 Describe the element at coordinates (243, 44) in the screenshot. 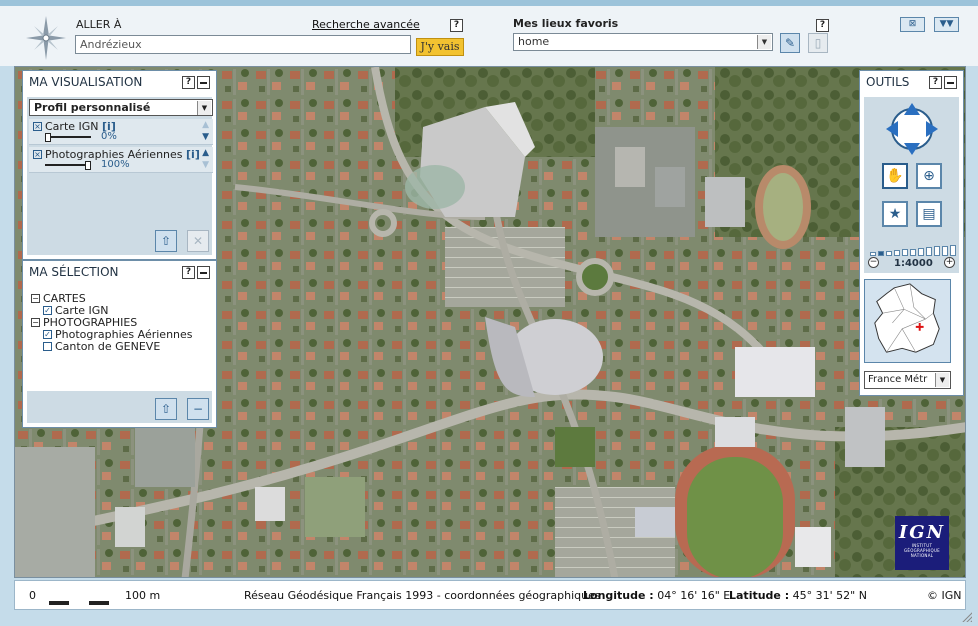

I see `aller-input` at that location.